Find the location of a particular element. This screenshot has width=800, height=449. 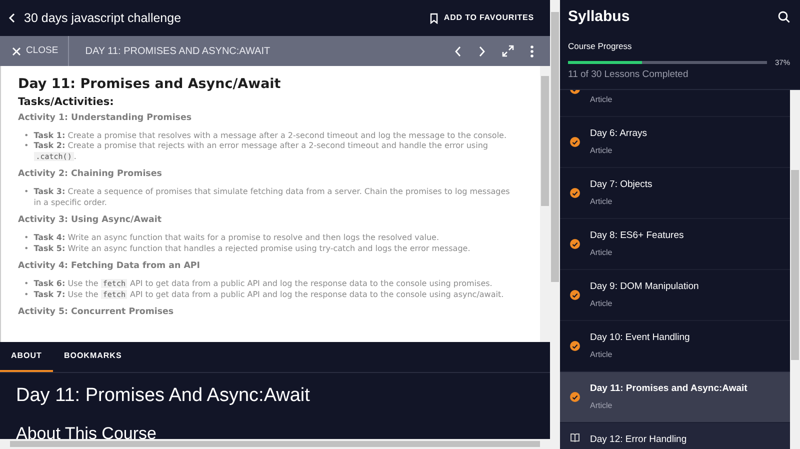

more-menu-icon is located at coordinates (532, 51).